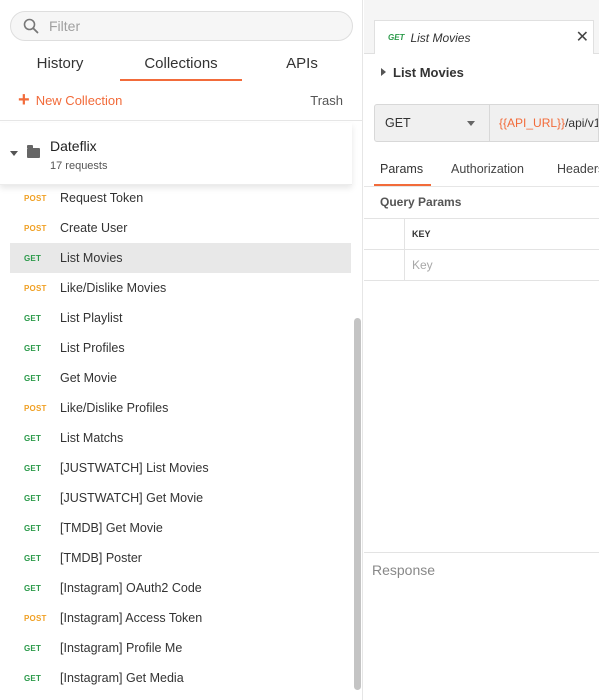  I want to click on request-name: [Instagram] Get Media, so click(122, 678).